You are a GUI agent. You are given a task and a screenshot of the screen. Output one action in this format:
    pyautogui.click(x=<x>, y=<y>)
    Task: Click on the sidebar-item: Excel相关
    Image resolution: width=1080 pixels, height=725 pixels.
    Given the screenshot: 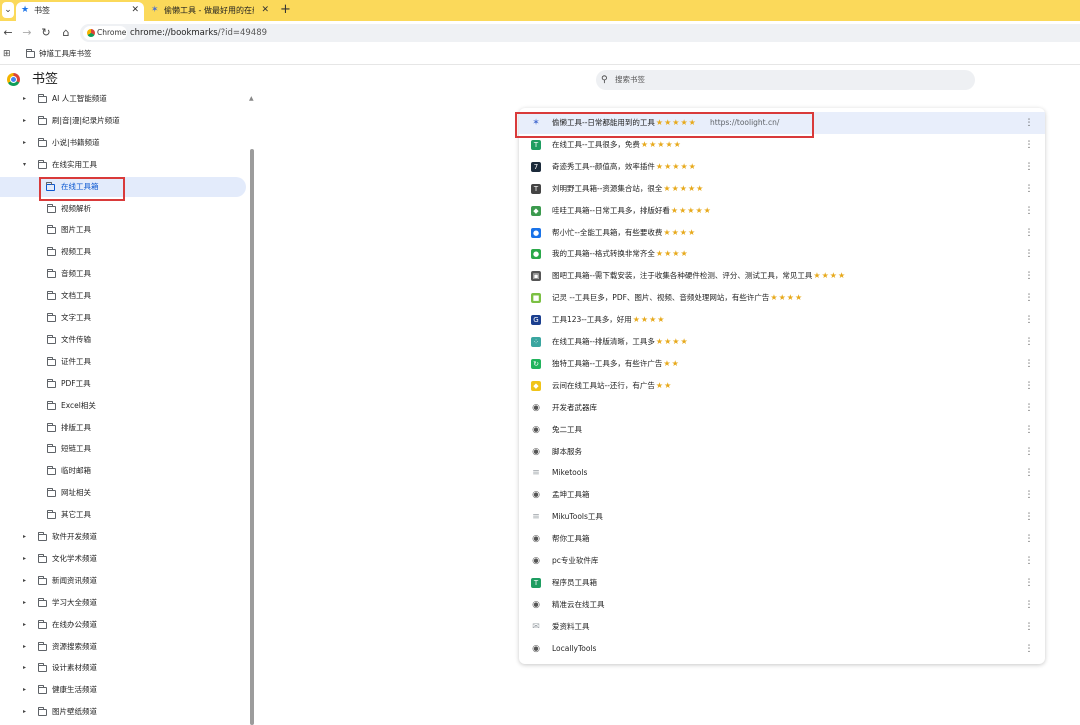 What is the action you would take?
    pyautogui.click(x=123, y=406)
    